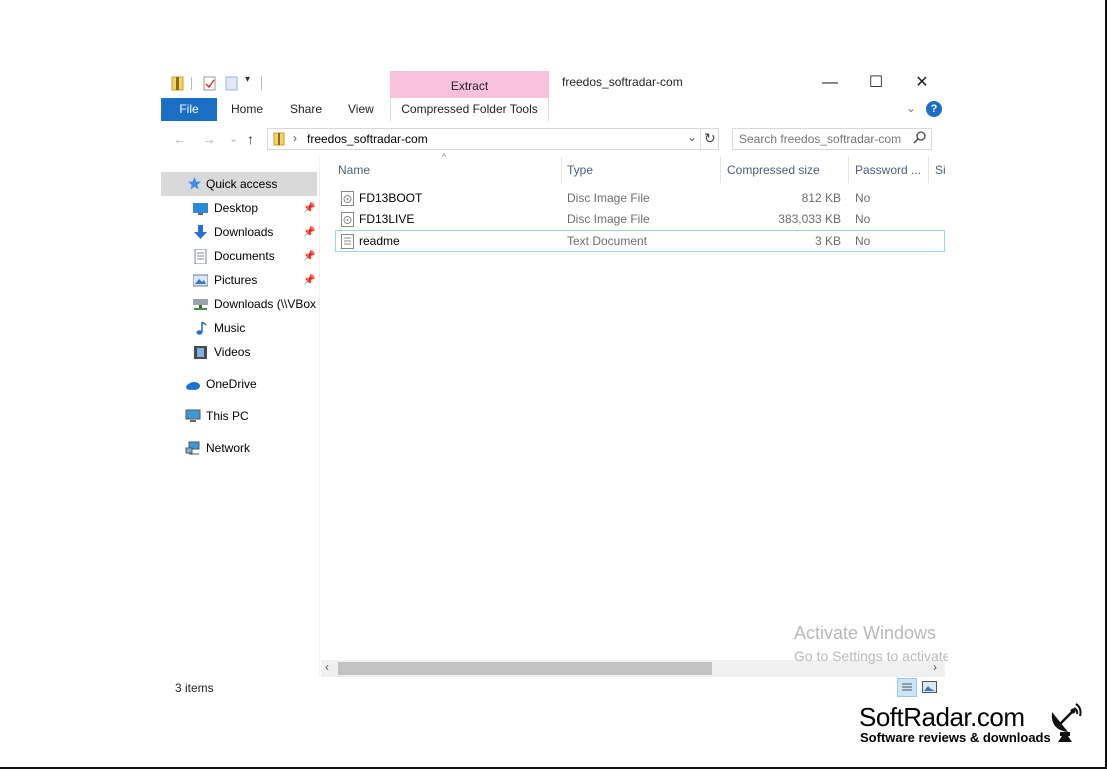 The image size is (1107, 769). I want to click on column-header-size: Si, so click(940, 170).